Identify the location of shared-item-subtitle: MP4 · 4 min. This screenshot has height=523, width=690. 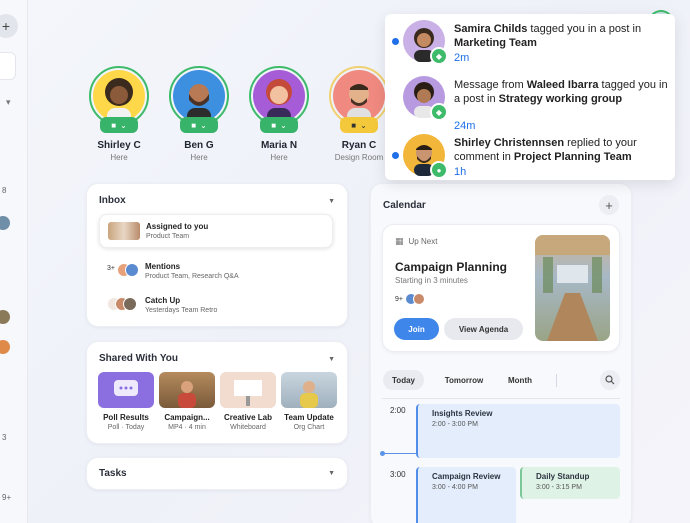
(187, 427).